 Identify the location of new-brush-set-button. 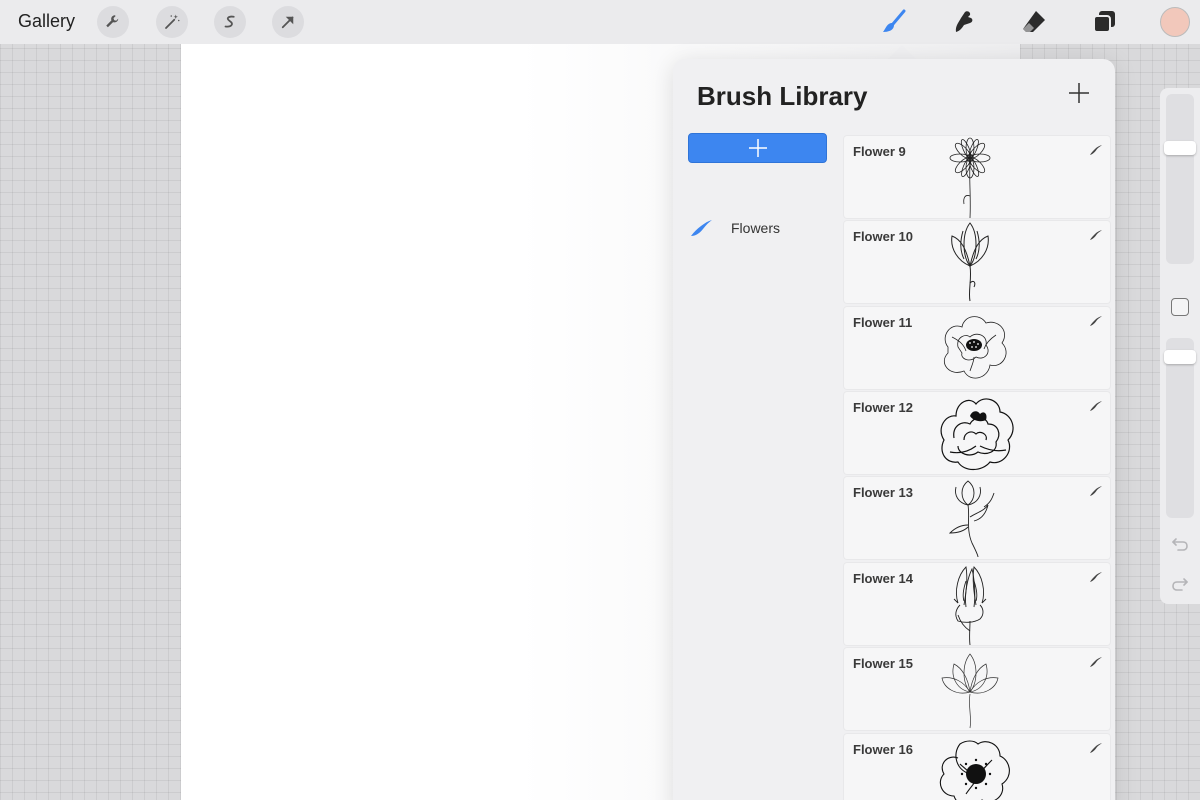
(757, 148).